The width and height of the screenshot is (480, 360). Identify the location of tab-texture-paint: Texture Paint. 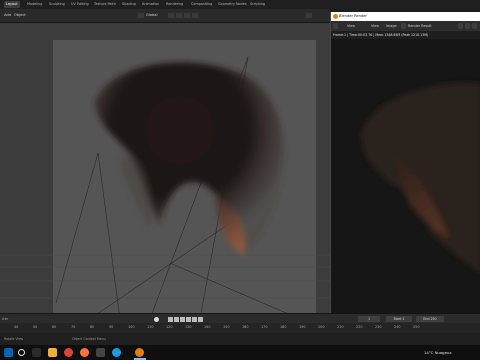
(105, 4).